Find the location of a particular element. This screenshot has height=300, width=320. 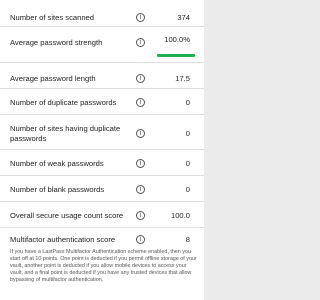

stat-label: Number of duplicate passwords is located at coordinates (63, 102).